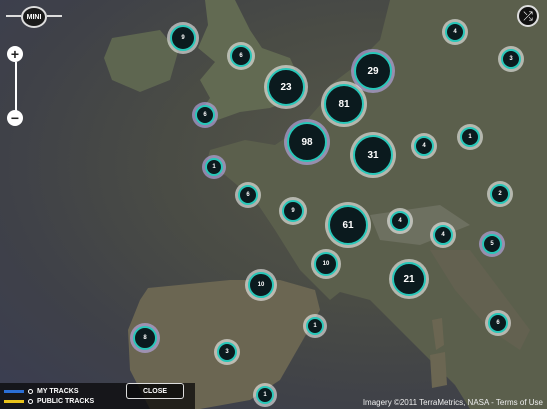 This screenshot has height=409, width=547. I want to click on shuffle-button: ⤮, so click(528, 16).